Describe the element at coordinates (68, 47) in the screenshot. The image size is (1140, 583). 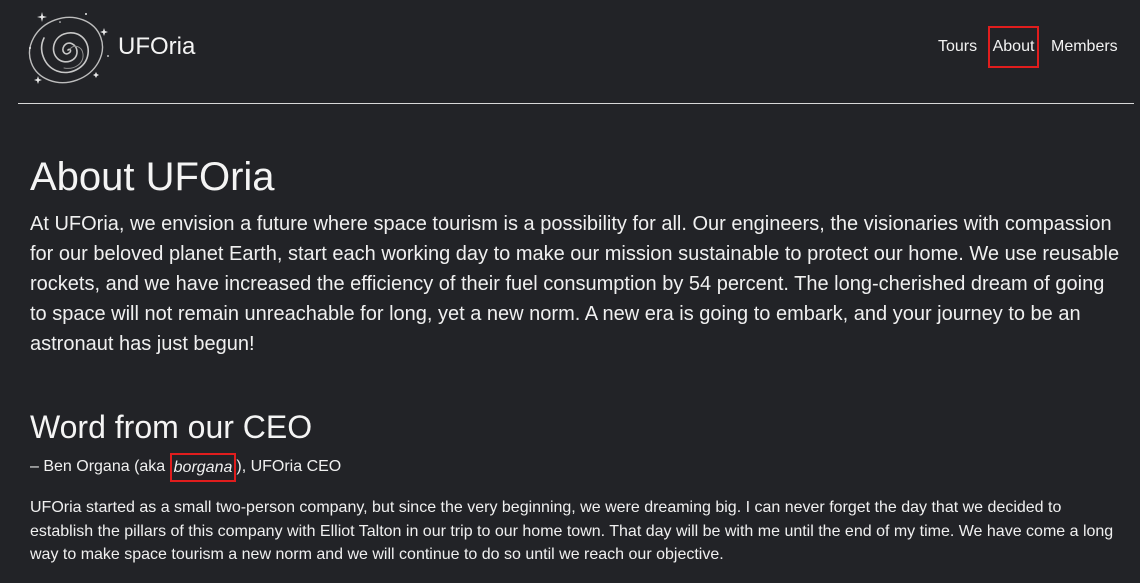
I see `galaxy-spiral-icon` at that location.